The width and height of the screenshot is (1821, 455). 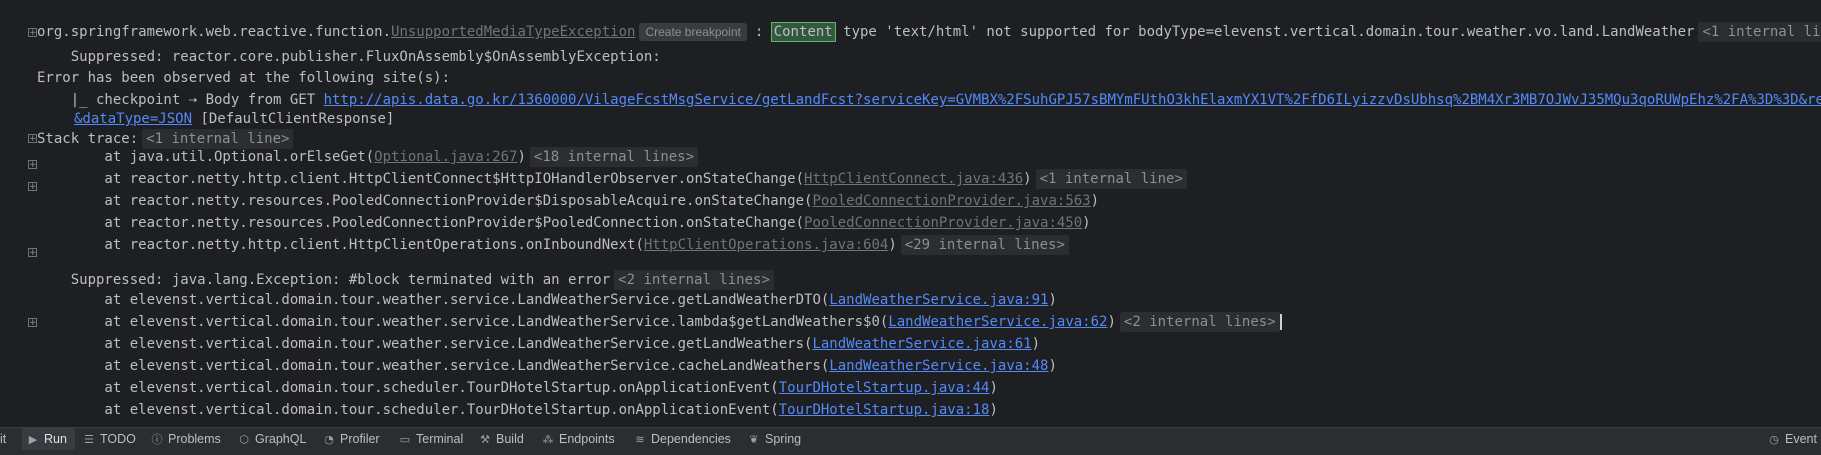 I want to click on tab-endpoints: ⁂ Endpoints, so click(x=578, y=439).